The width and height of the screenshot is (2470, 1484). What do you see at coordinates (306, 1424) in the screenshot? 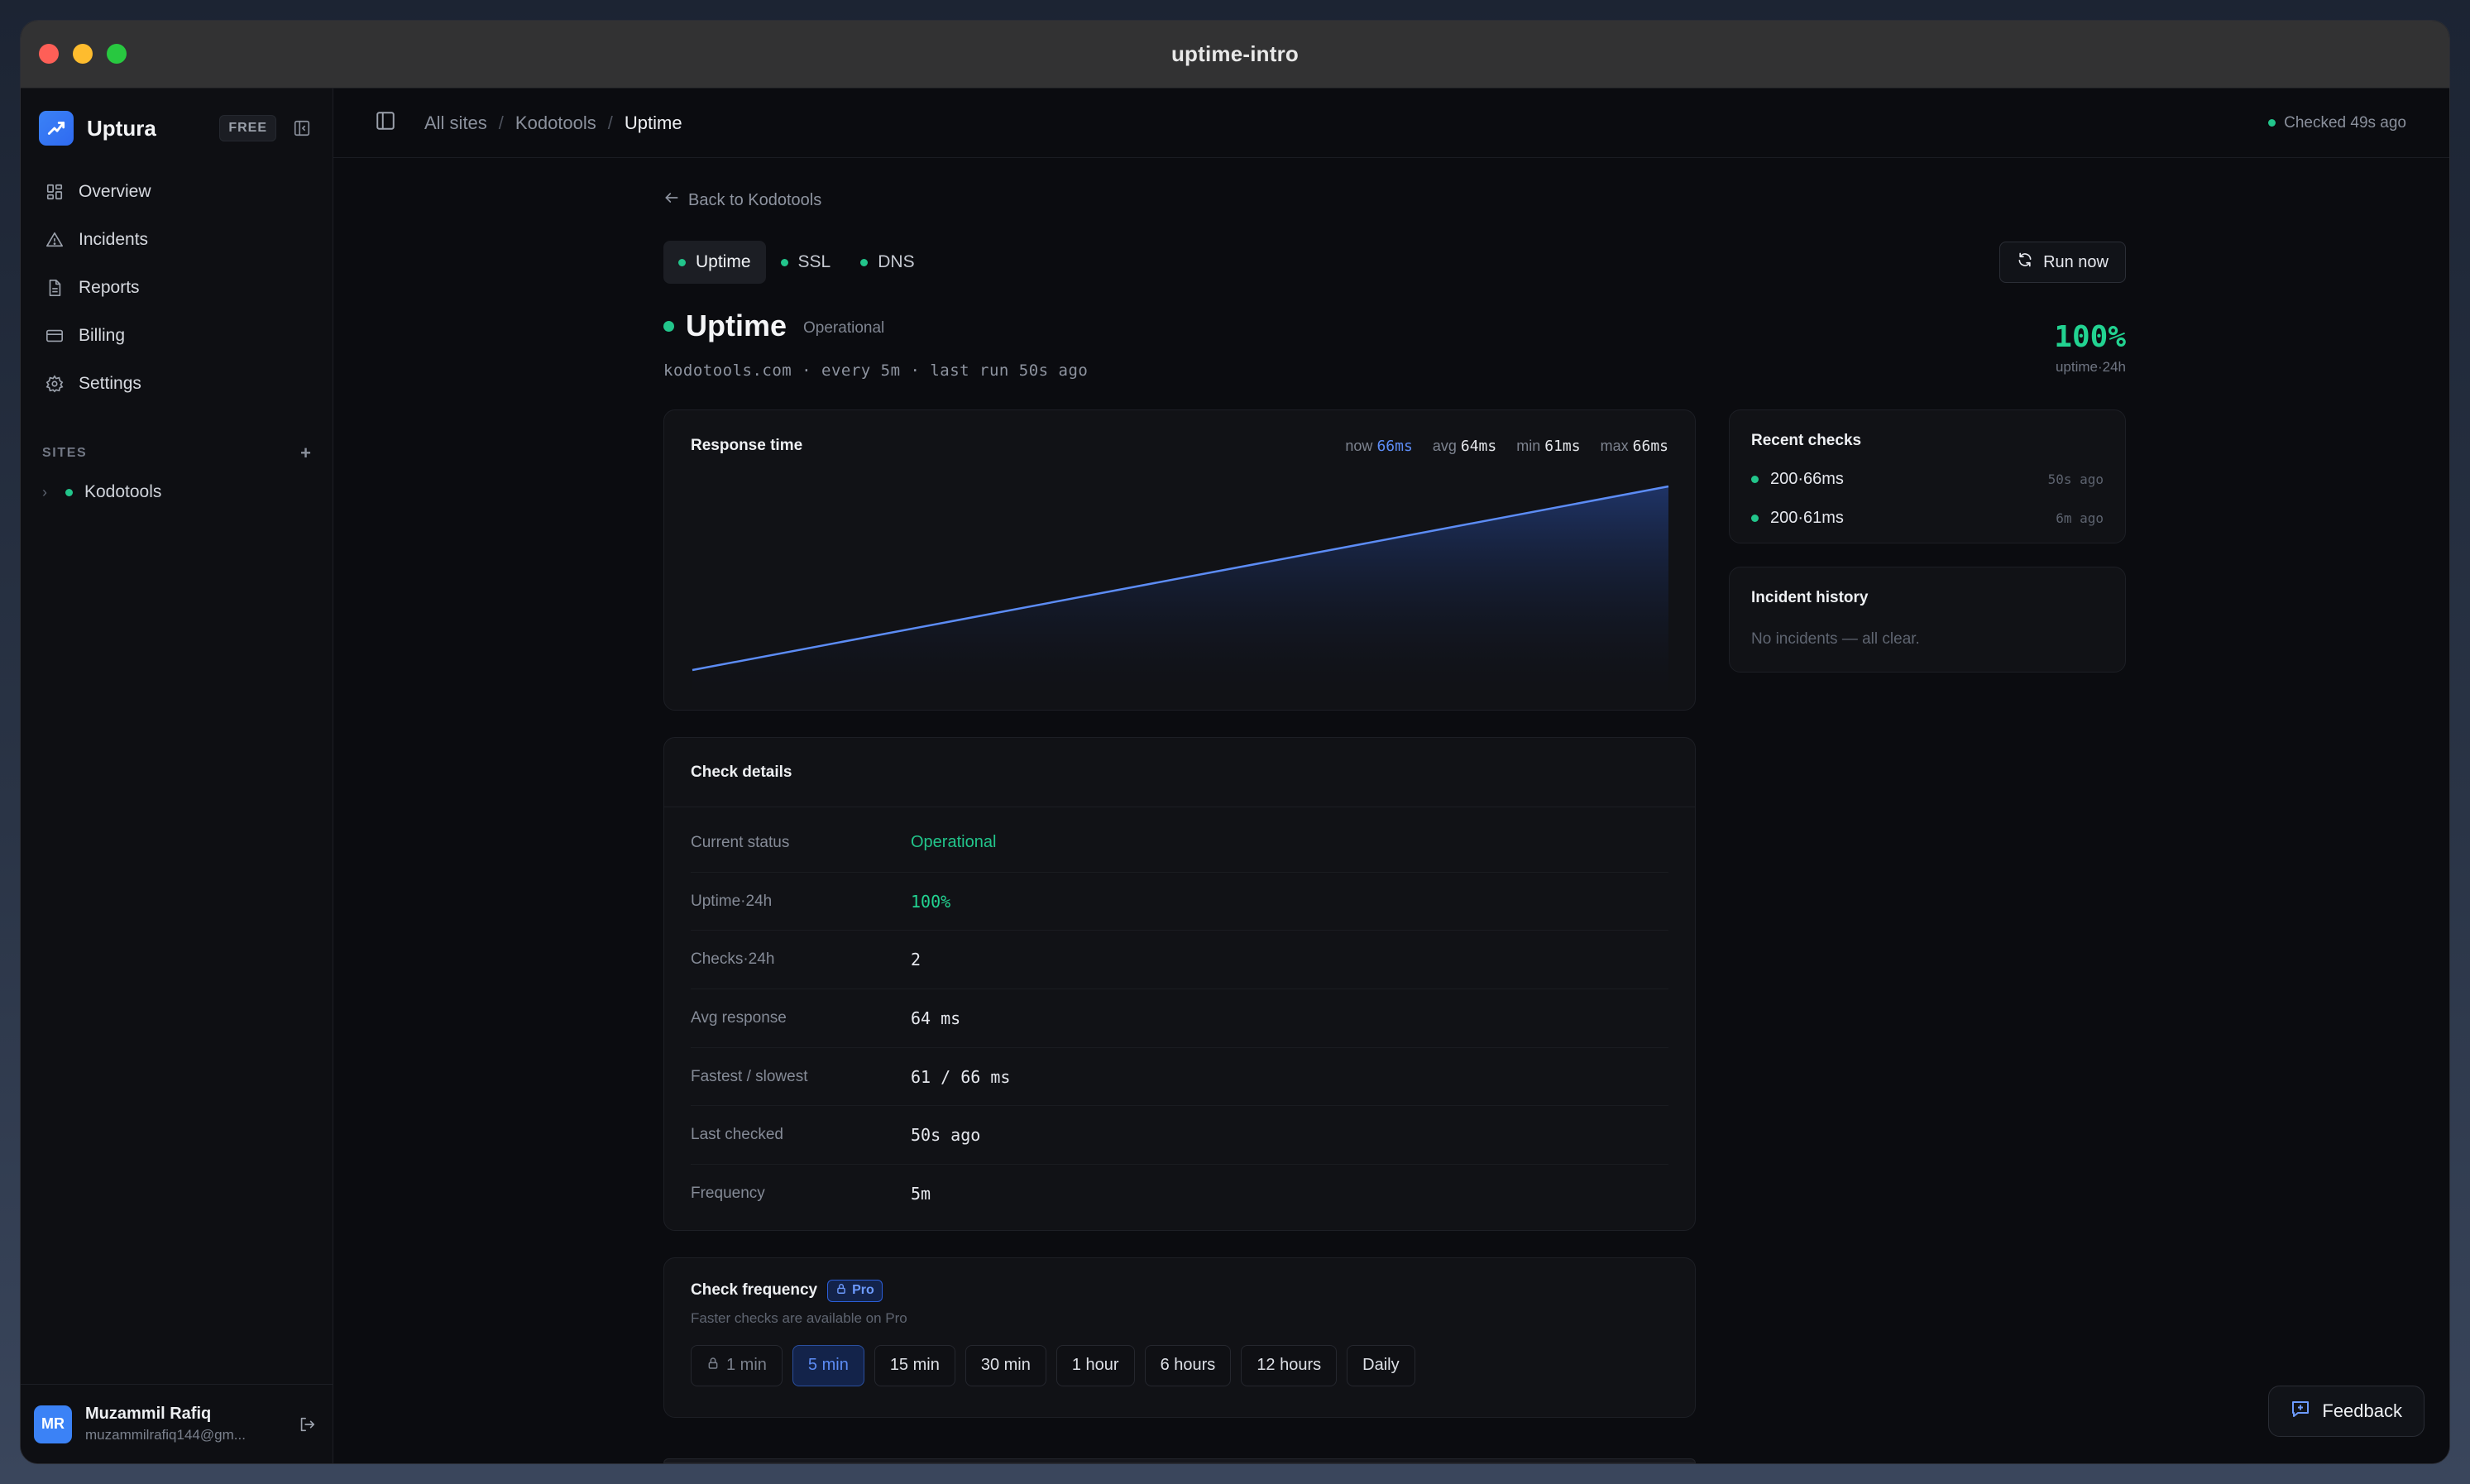
I see `logout-icon` at bounding box center [306, 1424].